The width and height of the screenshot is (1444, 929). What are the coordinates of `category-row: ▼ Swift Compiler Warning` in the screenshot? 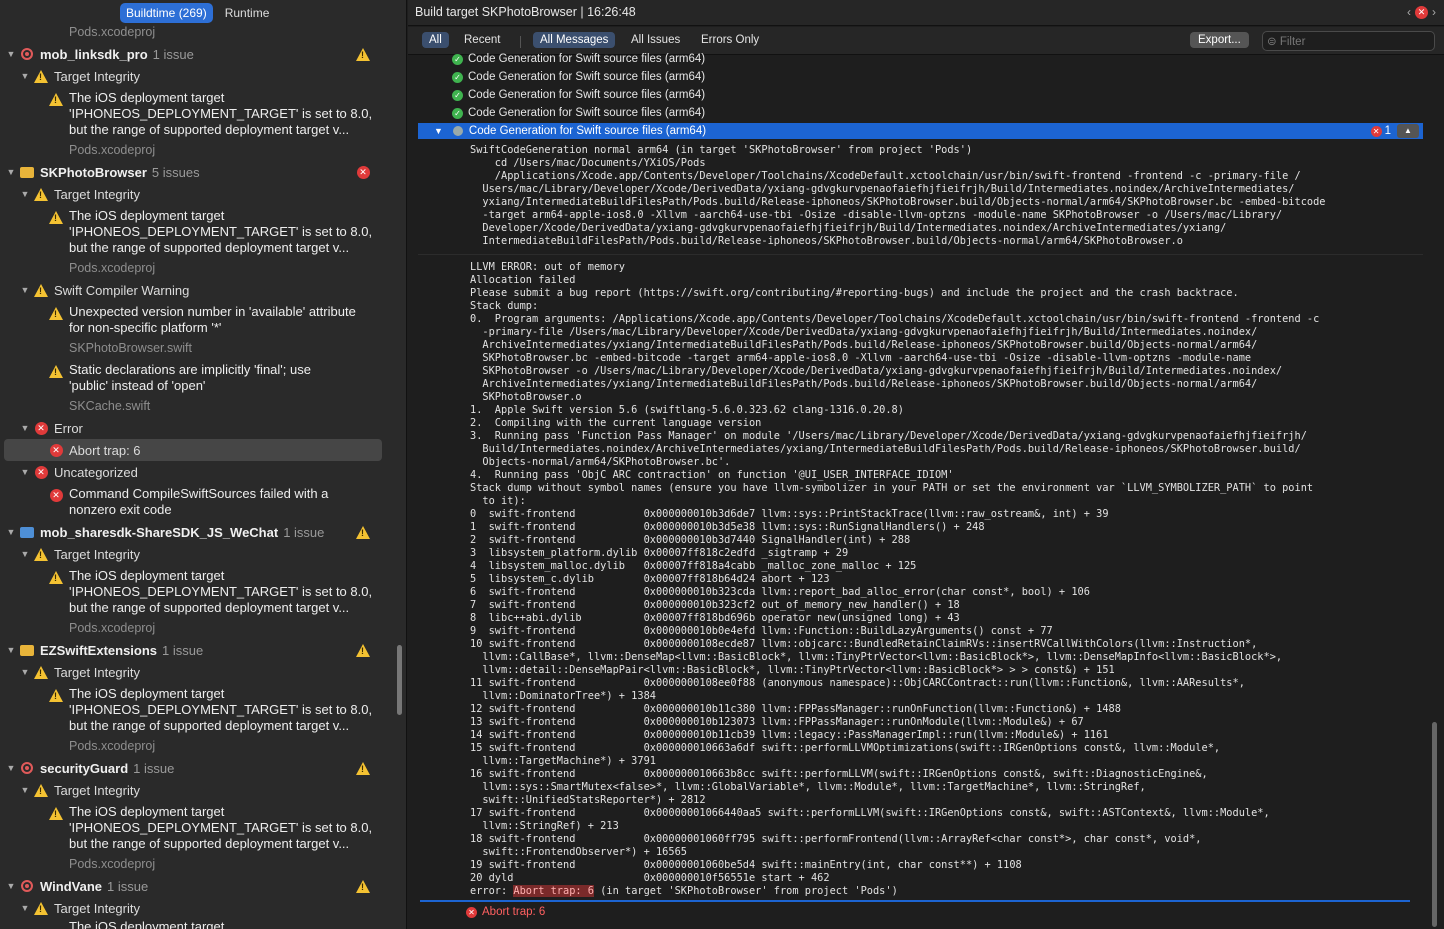 It's located at (213, 290).